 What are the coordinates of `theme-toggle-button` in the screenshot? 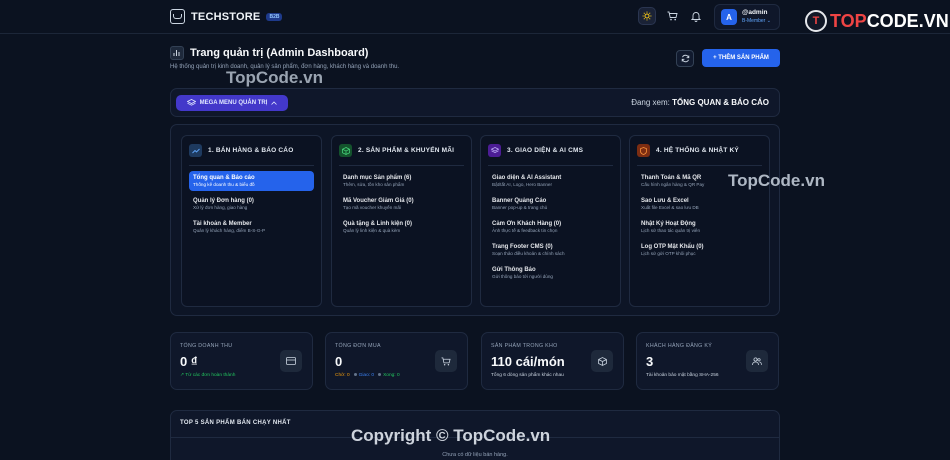 It's located at (647, 16).